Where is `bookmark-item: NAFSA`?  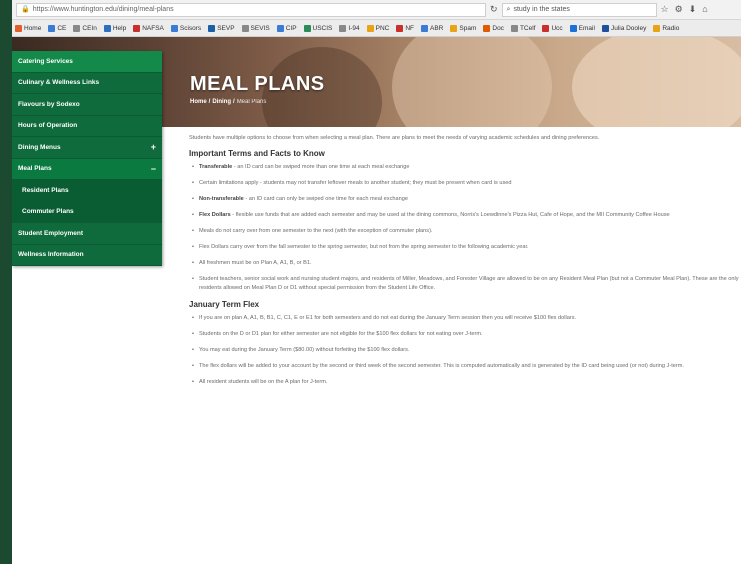 bookmark-item: NAFSA is located at coordinates (148, 28).